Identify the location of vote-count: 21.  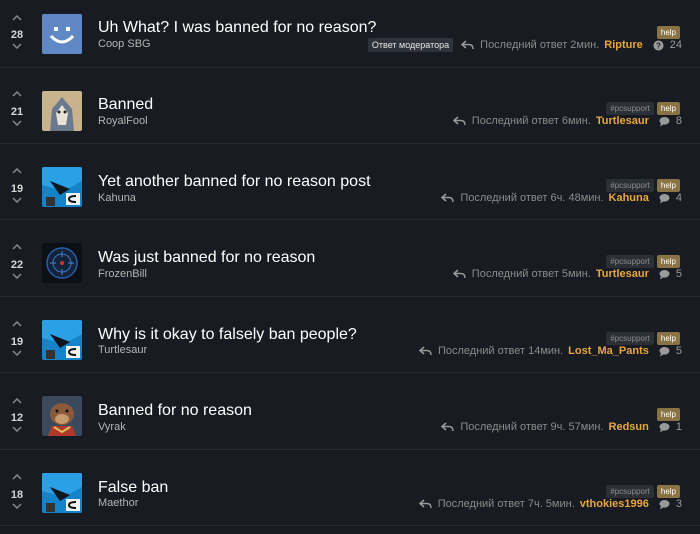
(17, 112).